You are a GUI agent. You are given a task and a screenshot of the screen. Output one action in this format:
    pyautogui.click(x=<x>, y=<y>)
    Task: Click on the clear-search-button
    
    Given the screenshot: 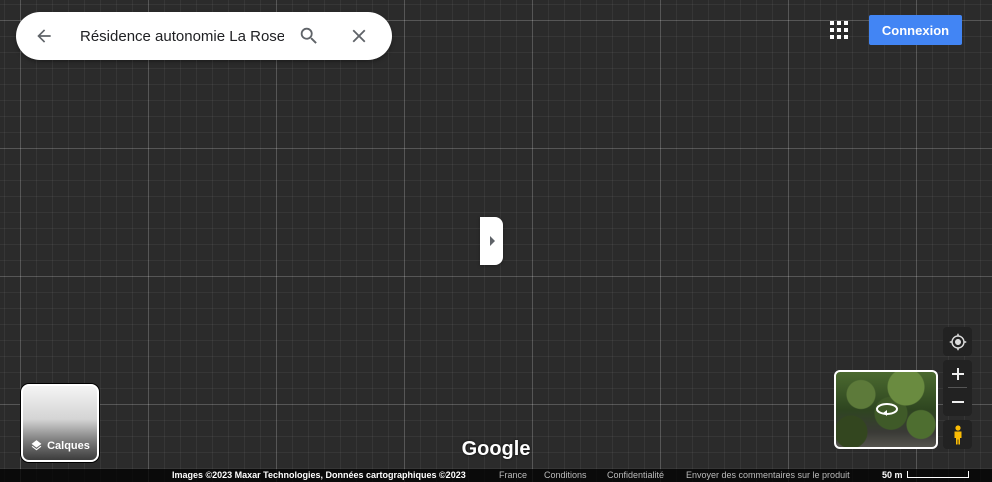 What is the action you would take?
    pyautogui.click(x=359, y=36)
    